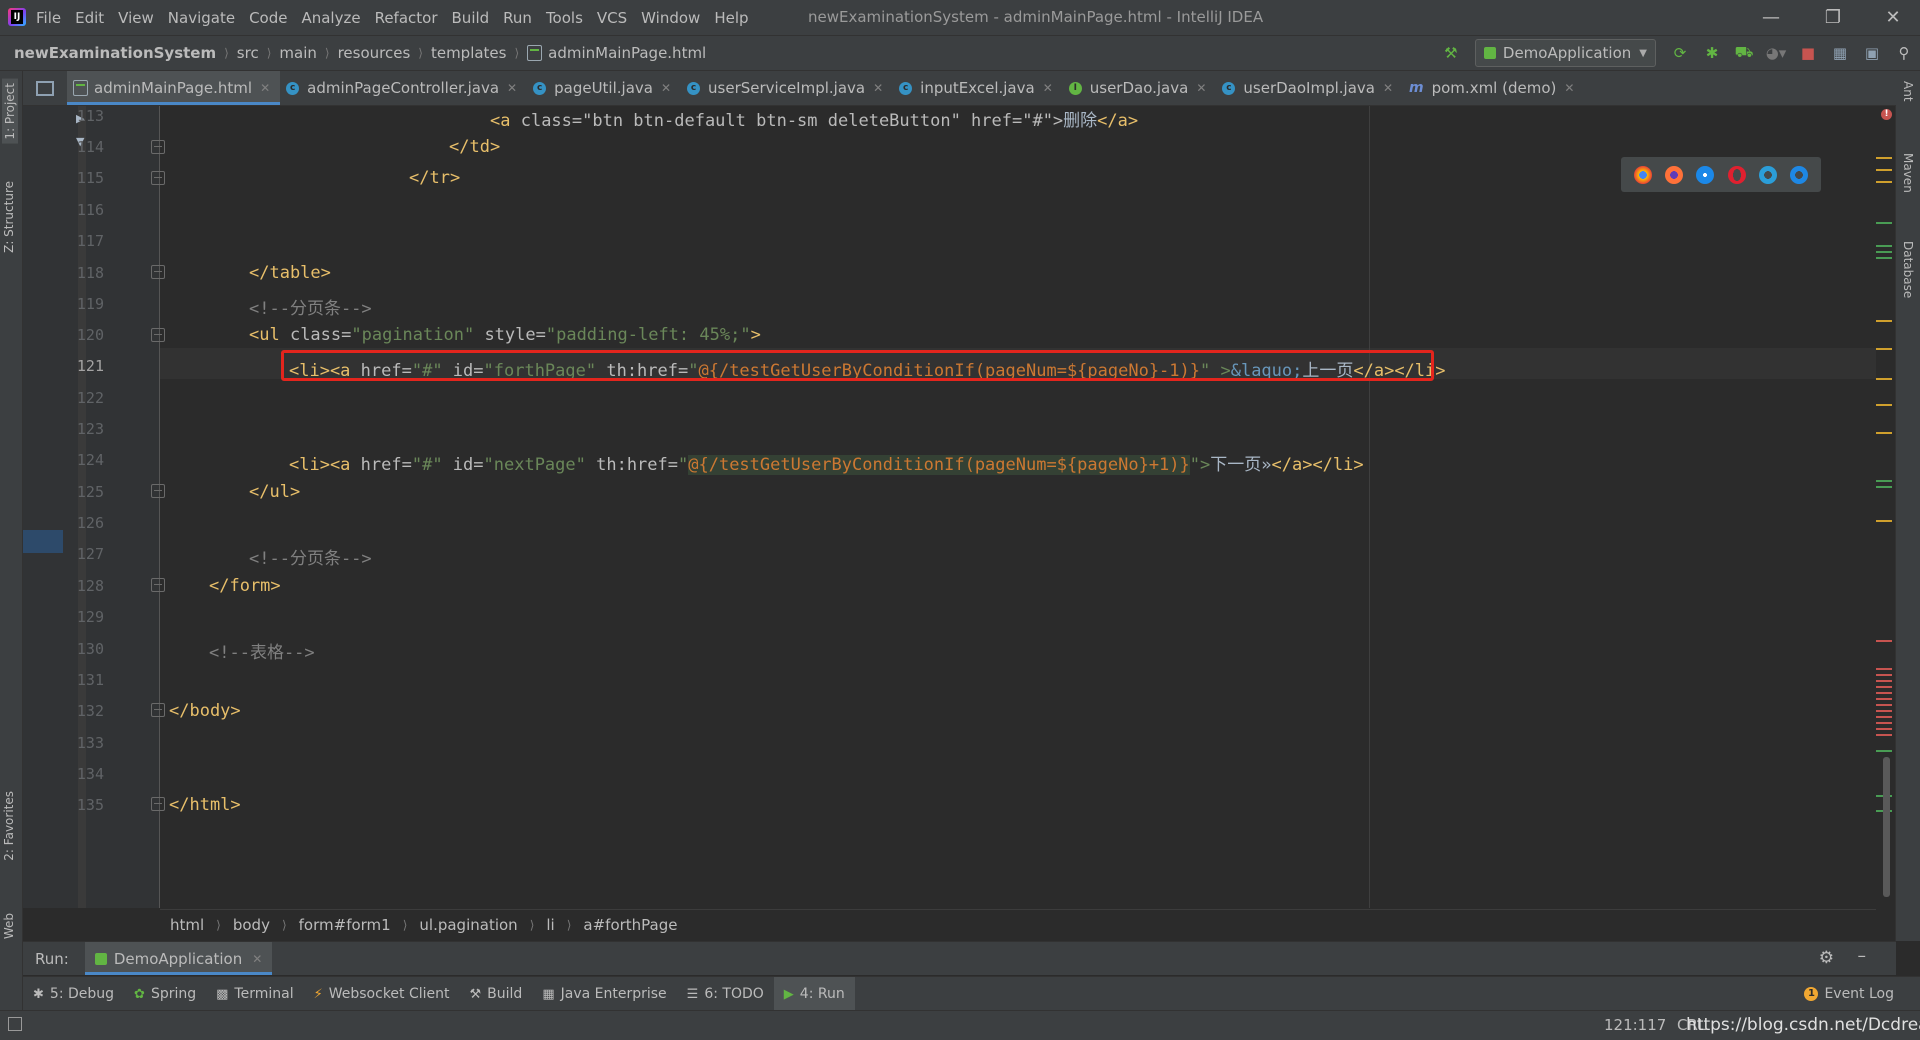  Describe the element at coordinates (1705, 174) in the screenshot. I see `safari-icon` at that location.